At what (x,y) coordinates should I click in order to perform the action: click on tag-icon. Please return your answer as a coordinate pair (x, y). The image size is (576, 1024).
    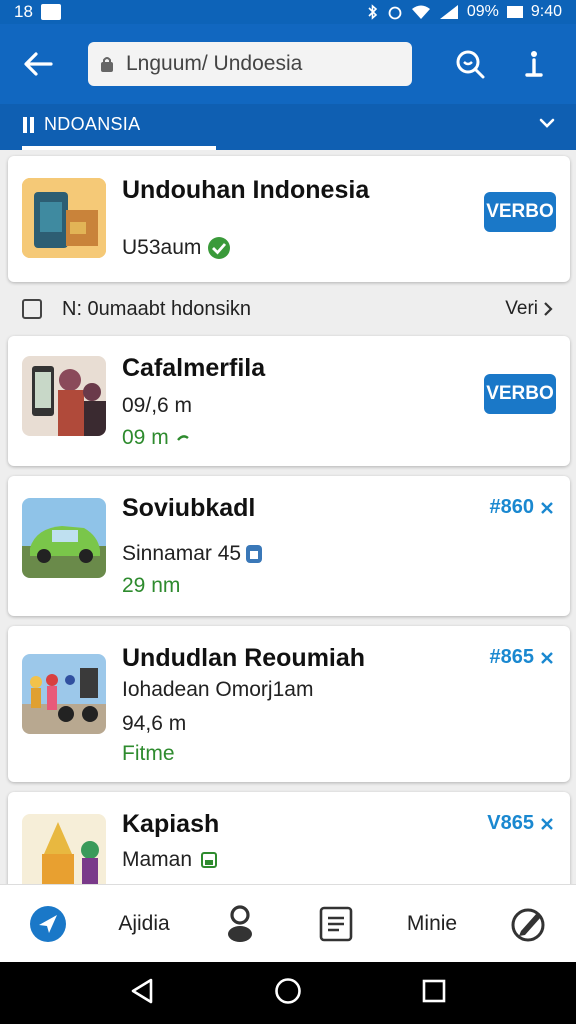
    Looking at the image, I should click on (254, 554).